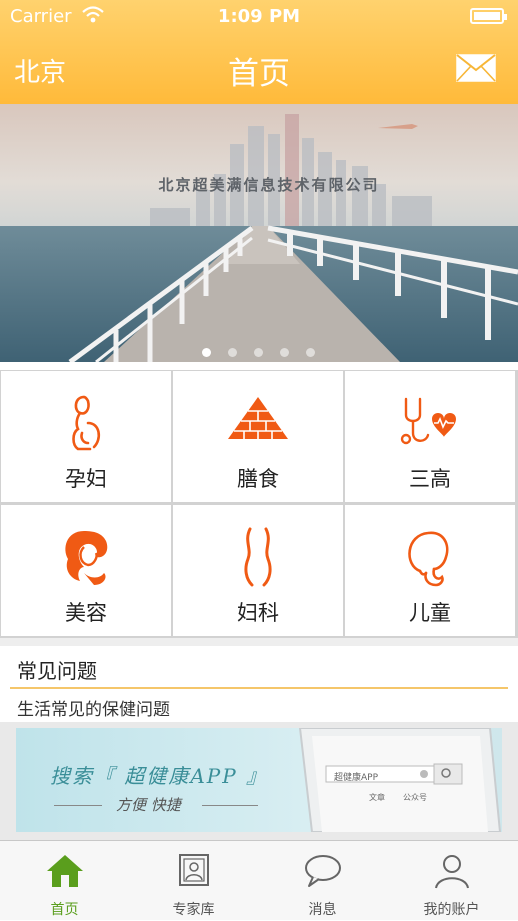  I want to click on category-children: 儿童, so click(430, 570).